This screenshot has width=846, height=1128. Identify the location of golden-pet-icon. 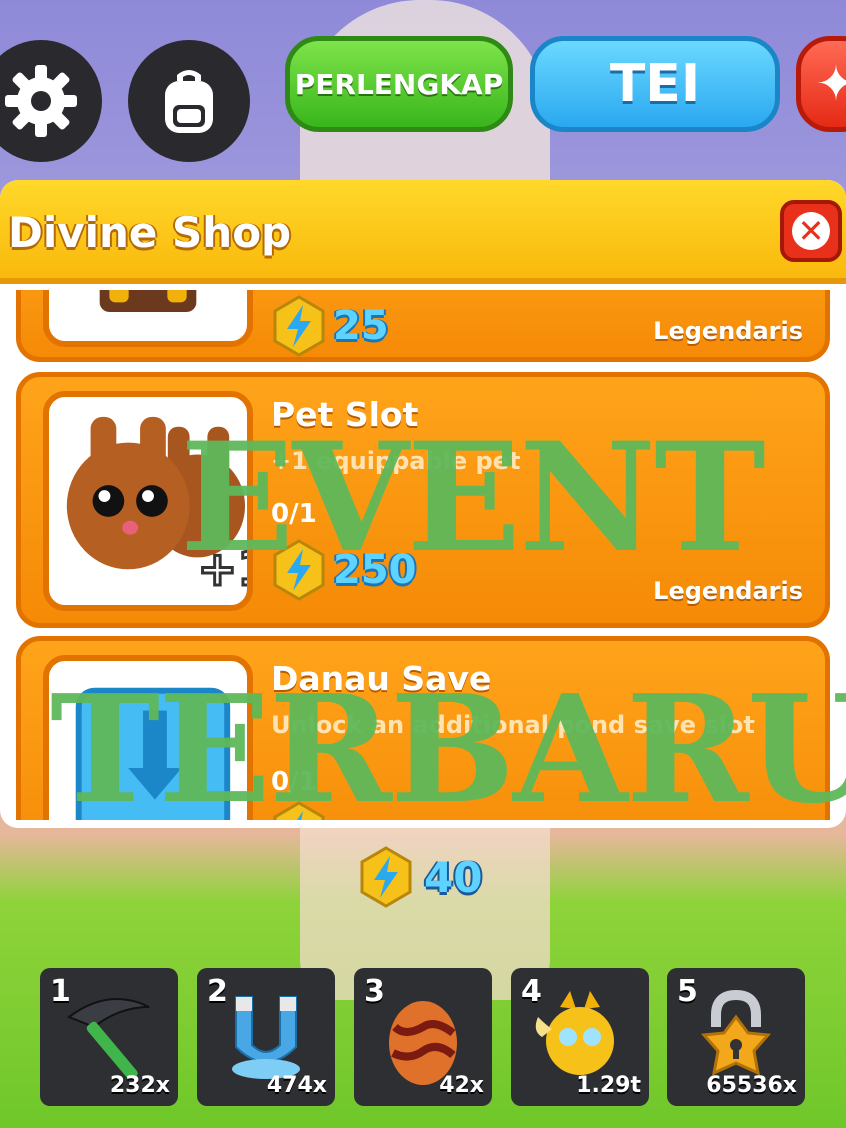
(574, 1033).